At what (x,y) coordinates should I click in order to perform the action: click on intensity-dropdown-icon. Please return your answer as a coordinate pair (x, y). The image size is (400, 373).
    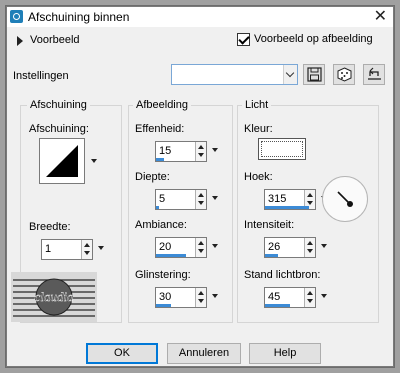
    Looking at the image, I should click on (324, 246).